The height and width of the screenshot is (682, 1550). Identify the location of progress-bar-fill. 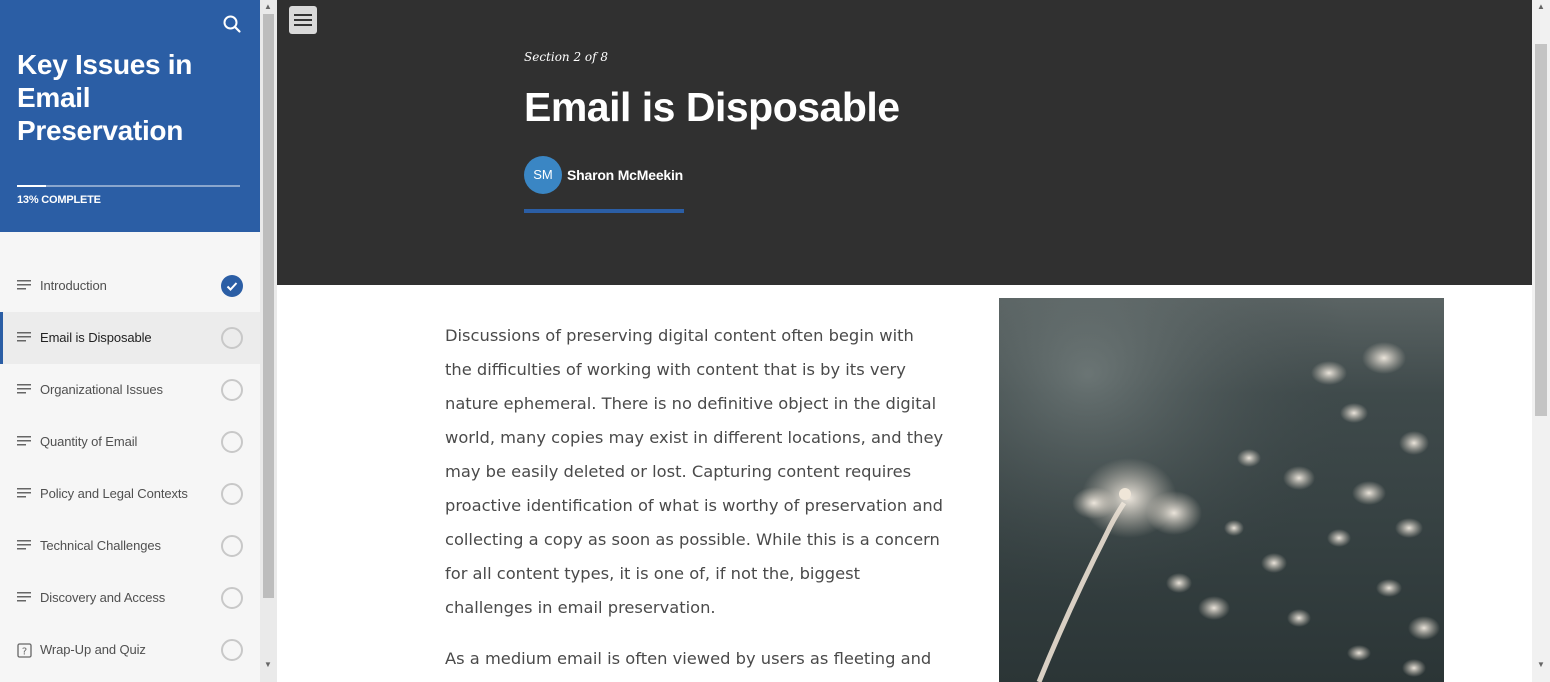
(31, 186).